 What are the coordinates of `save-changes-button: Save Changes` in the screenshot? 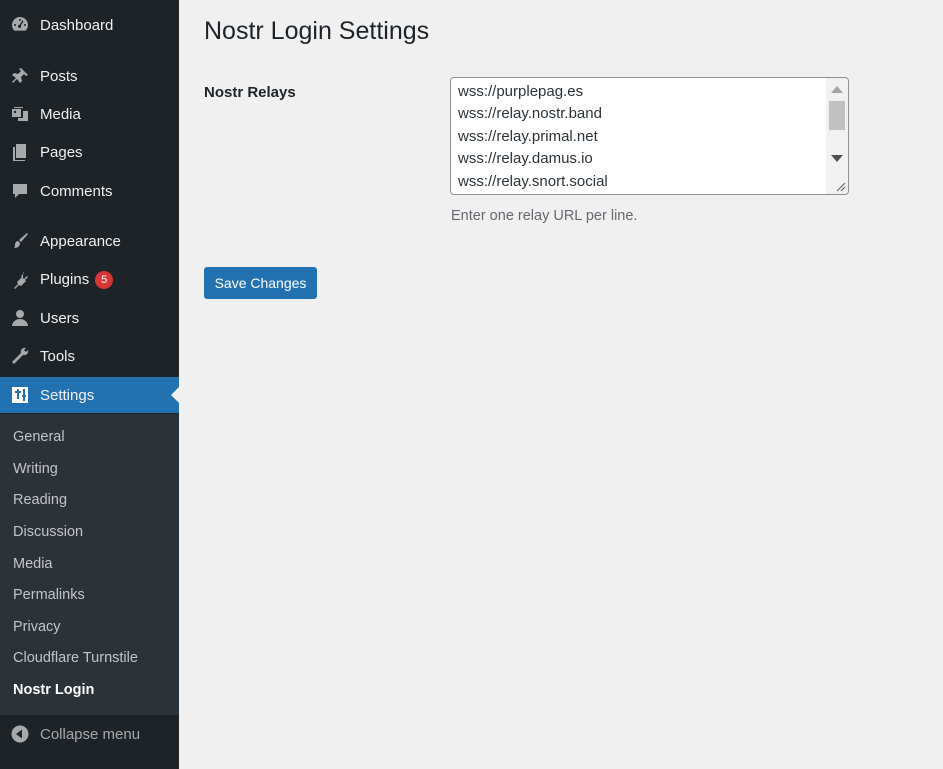 It's located at (260, 283).